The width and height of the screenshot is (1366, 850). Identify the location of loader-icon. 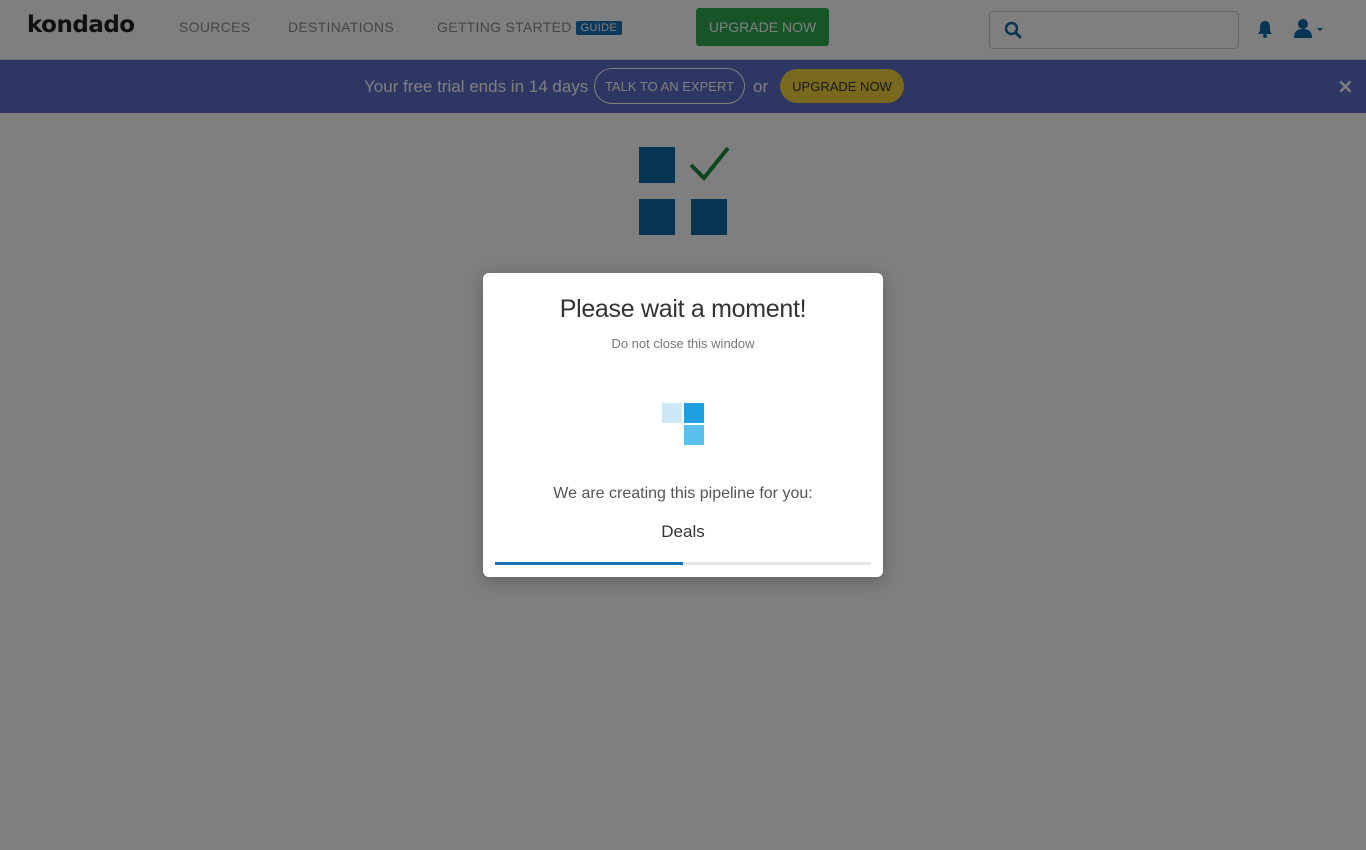
(684, 427).